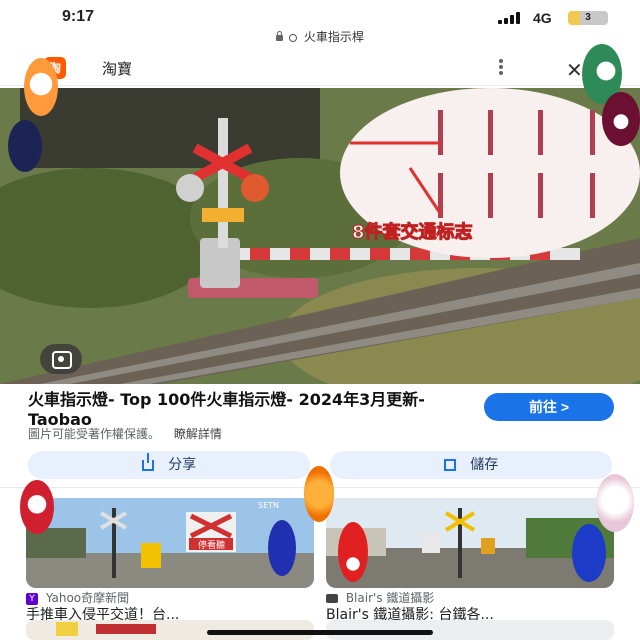 This screenshot has height=640, width=640. Describe the element at coordinates (333, 37) in the screenshot. I see `url-text: 火車指示桿` at that location.